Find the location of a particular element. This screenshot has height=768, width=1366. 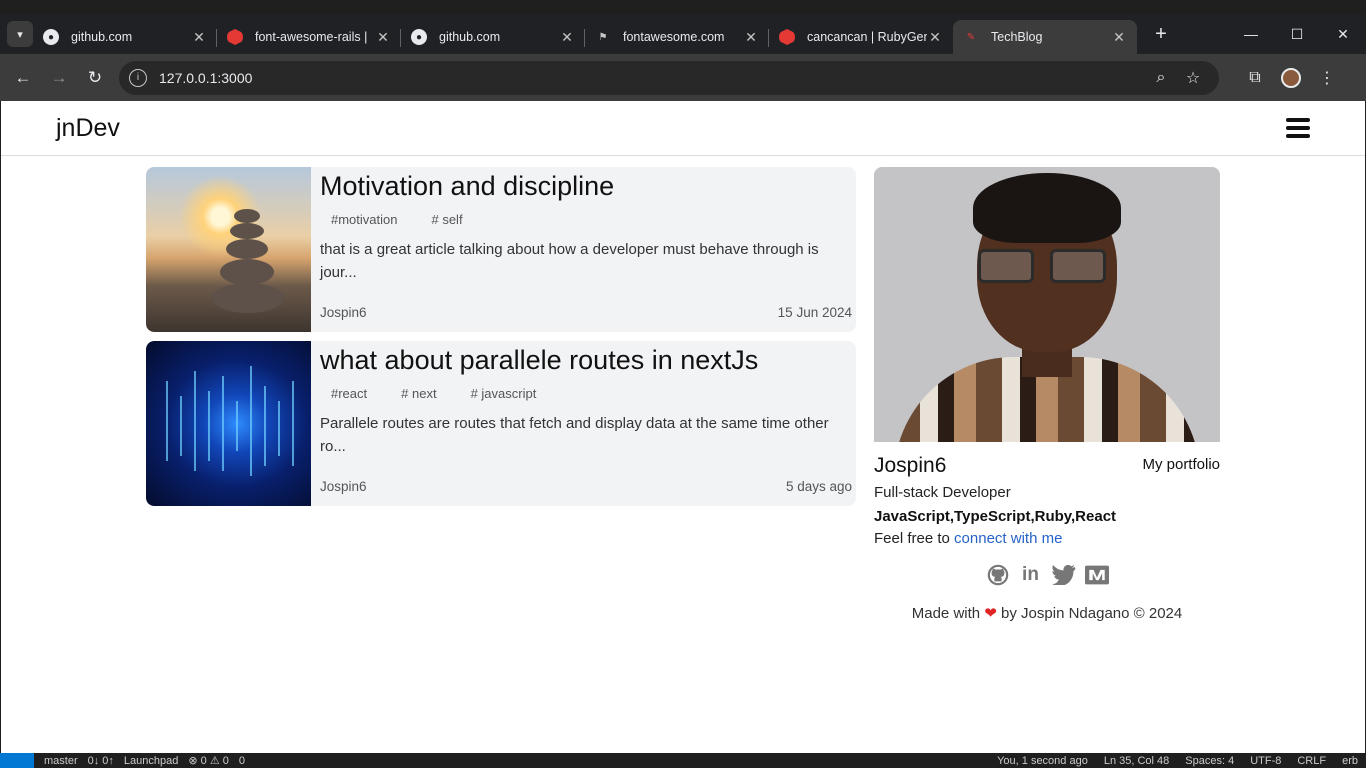

address-url: 127.0.0.1:3000 is located at coordinates (652, 78).